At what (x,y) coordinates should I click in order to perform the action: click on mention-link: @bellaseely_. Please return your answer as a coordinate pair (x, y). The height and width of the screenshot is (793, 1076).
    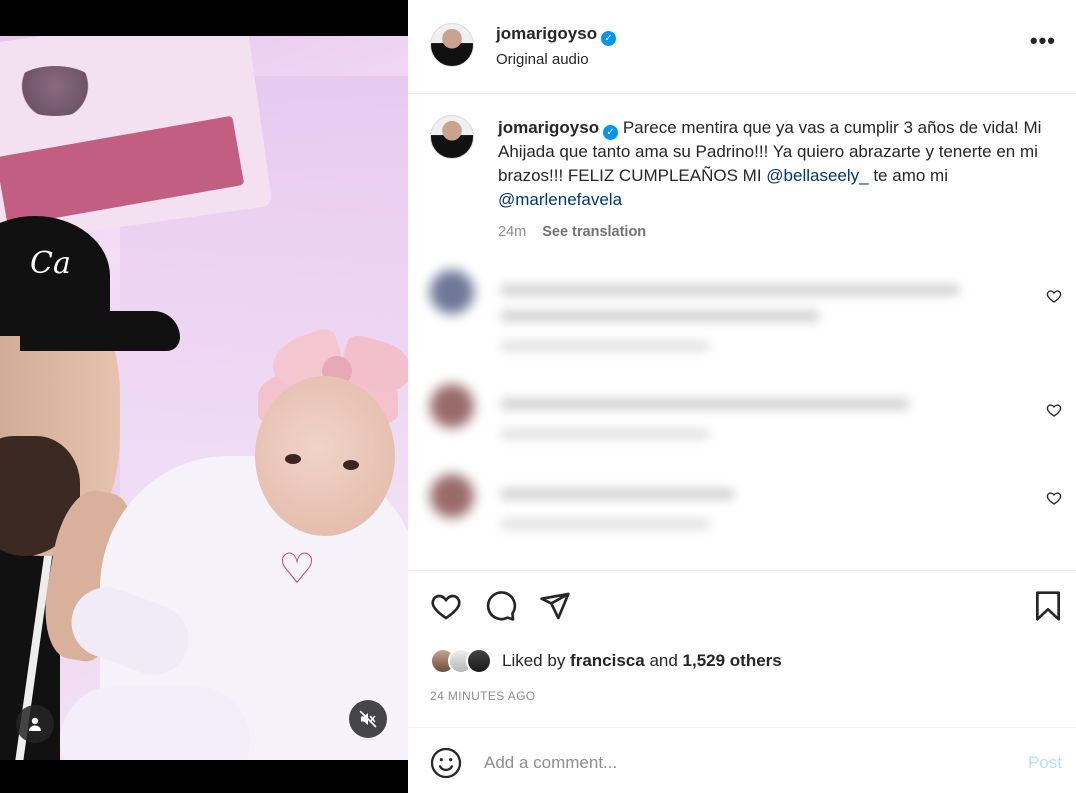
    Looking at the image, I should click on (817, 175).